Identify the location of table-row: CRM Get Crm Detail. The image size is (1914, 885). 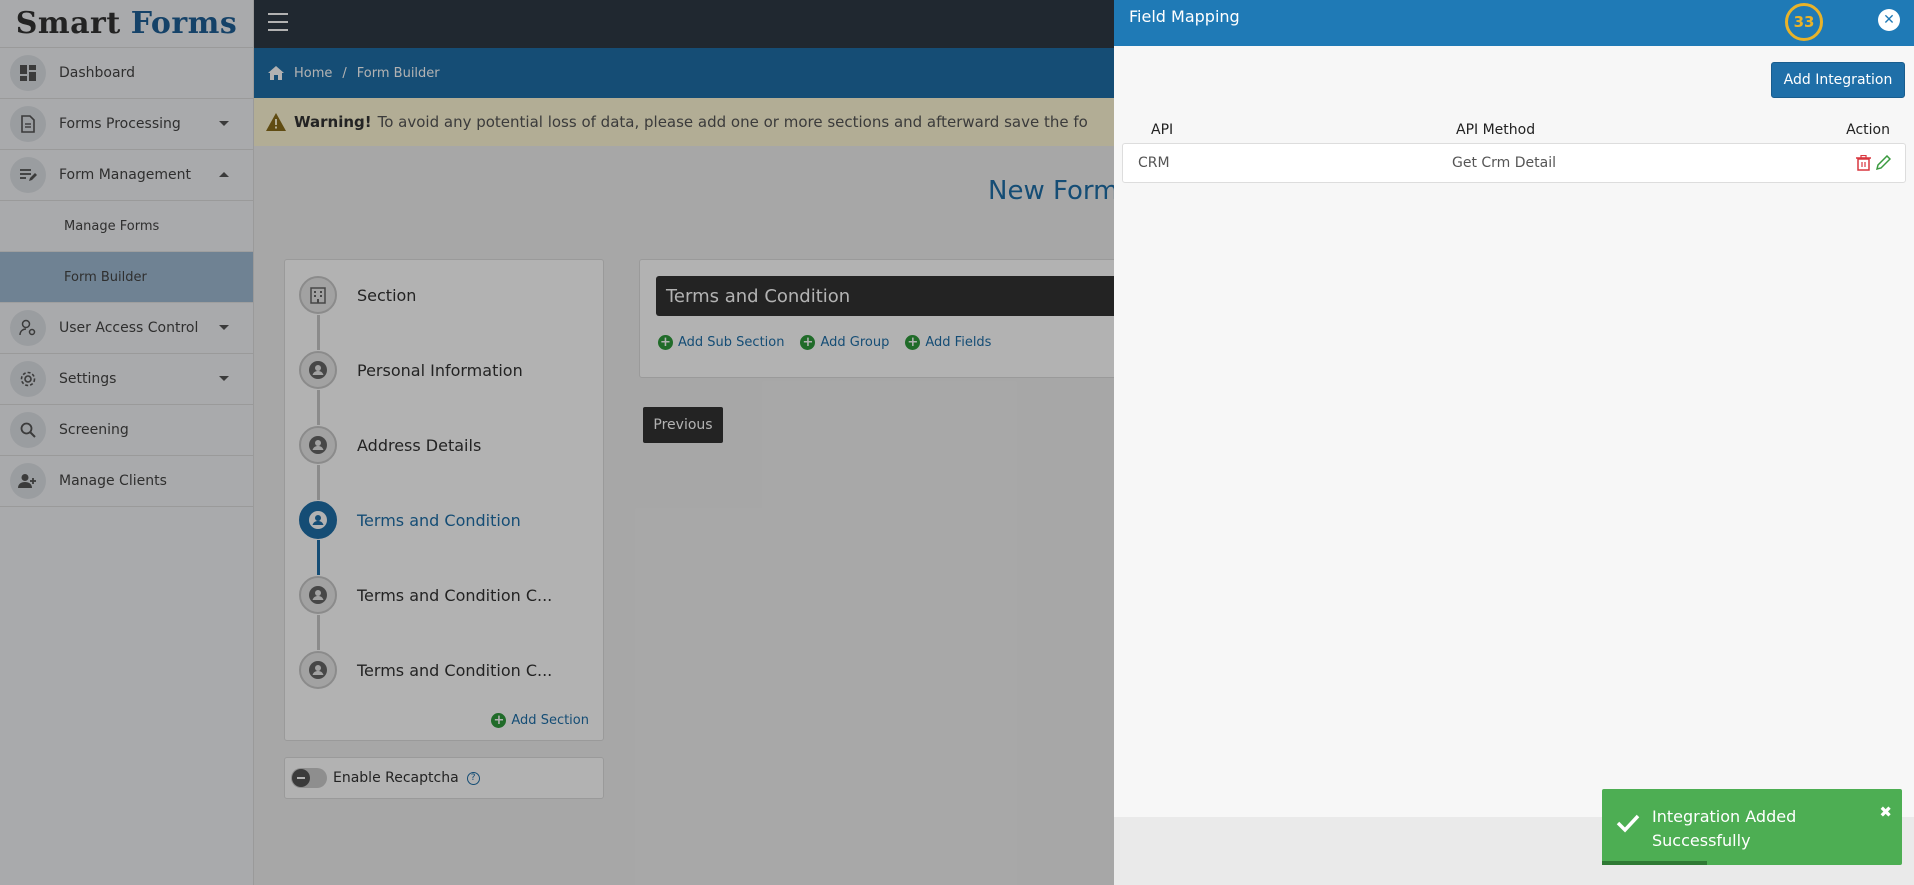
(1514, 163).